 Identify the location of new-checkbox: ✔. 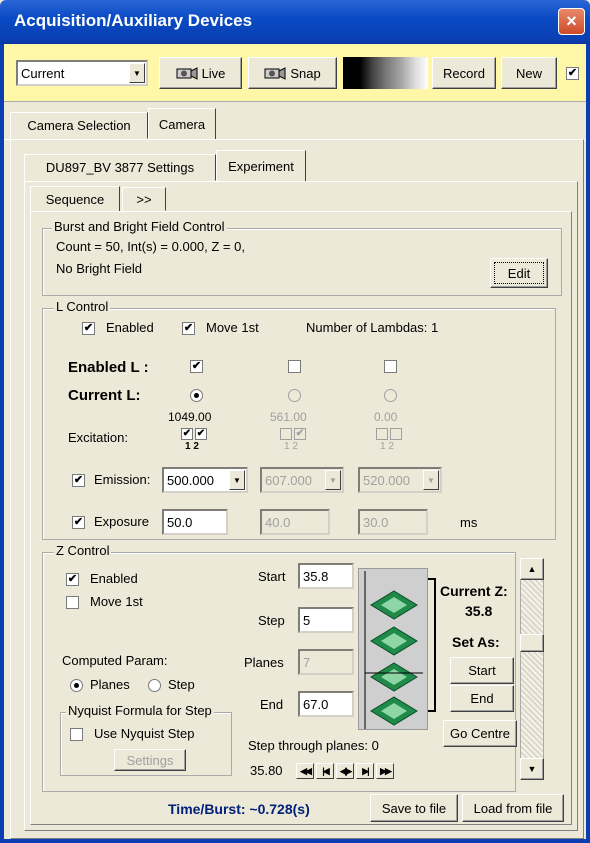
(572, 73).